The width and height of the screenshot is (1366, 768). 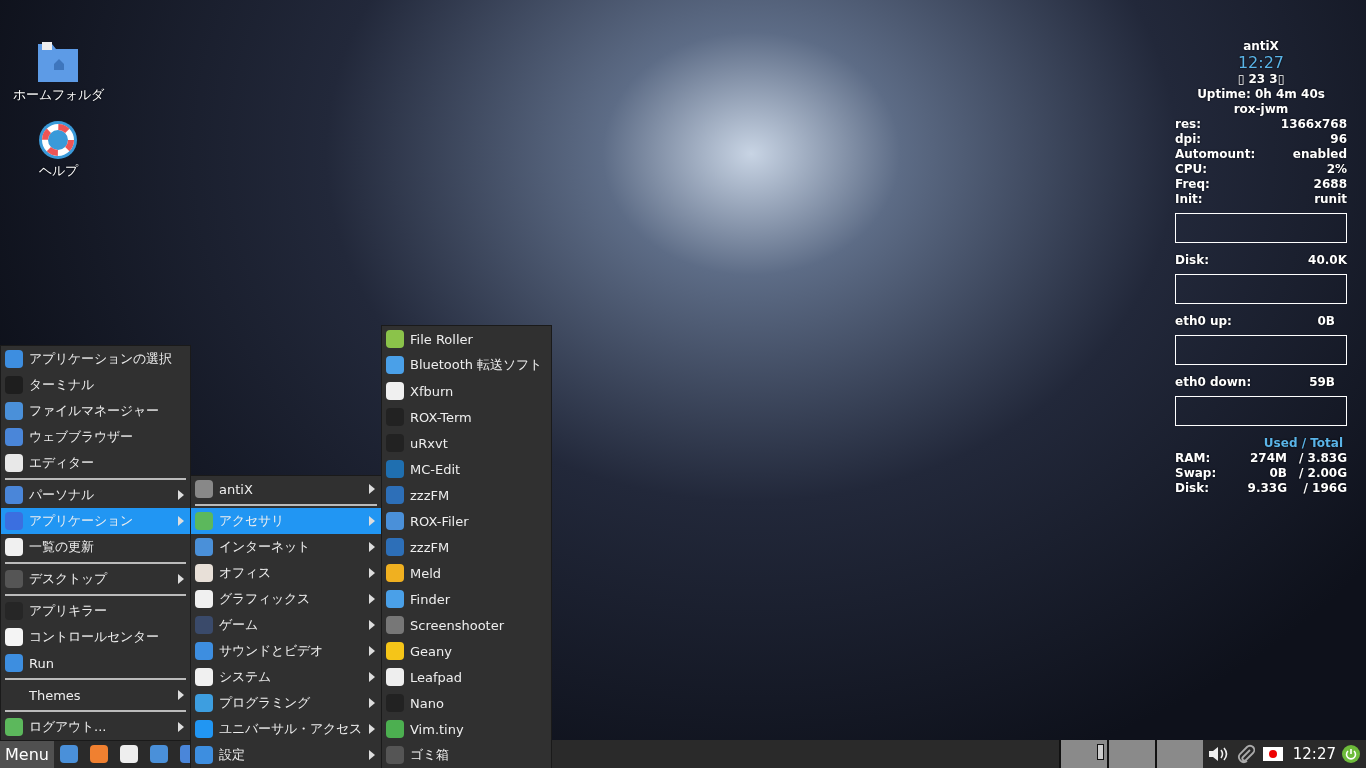 I want to click on menu-item: Nano, so click(x=466, y=703).